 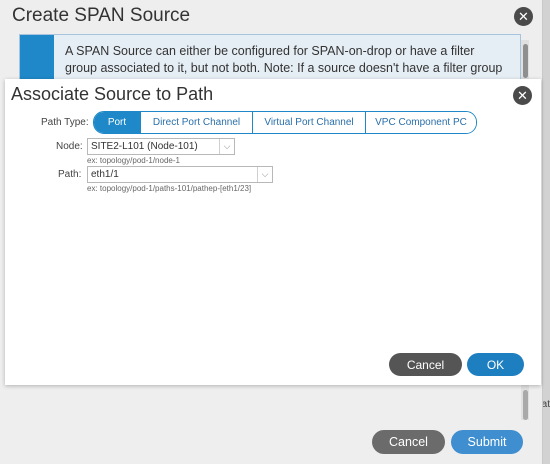 What do you see at coordinates (495, 364) in the screenshot?
I see `ok-button: OK` at bounding box center [495, 364].